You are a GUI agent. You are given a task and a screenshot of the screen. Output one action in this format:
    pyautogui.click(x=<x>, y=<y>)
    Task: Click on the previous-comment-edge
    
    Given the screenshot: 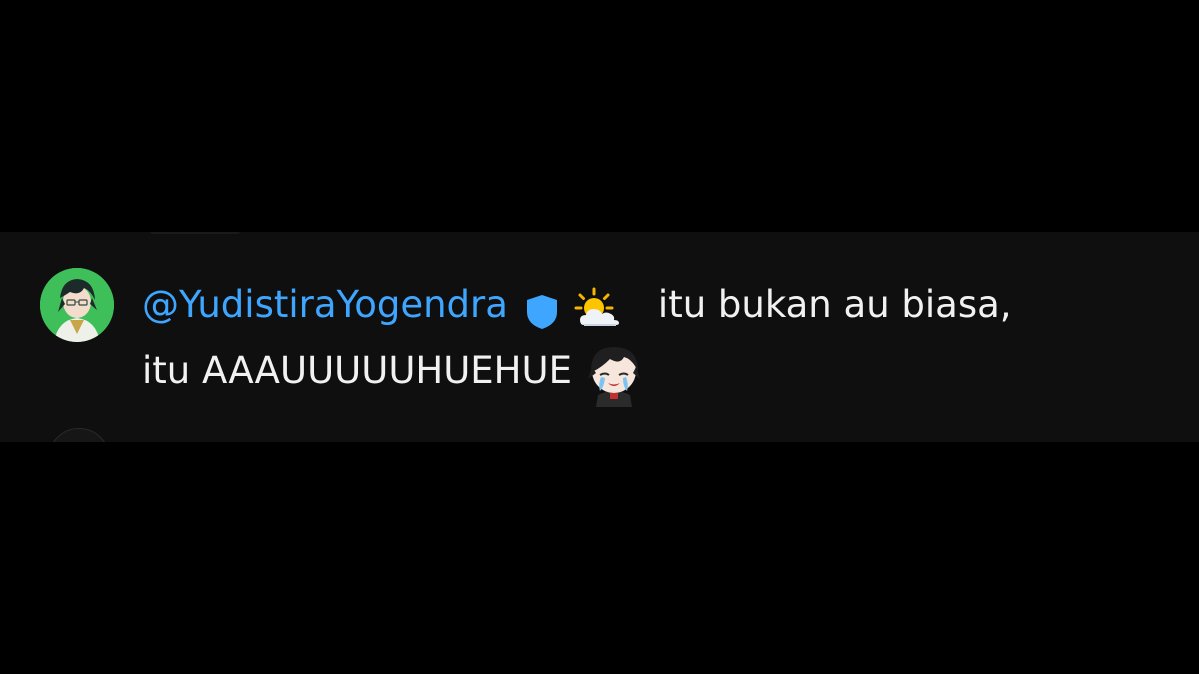 What is the action you would take?
    pyautogui.click(x=195, y=233)
    